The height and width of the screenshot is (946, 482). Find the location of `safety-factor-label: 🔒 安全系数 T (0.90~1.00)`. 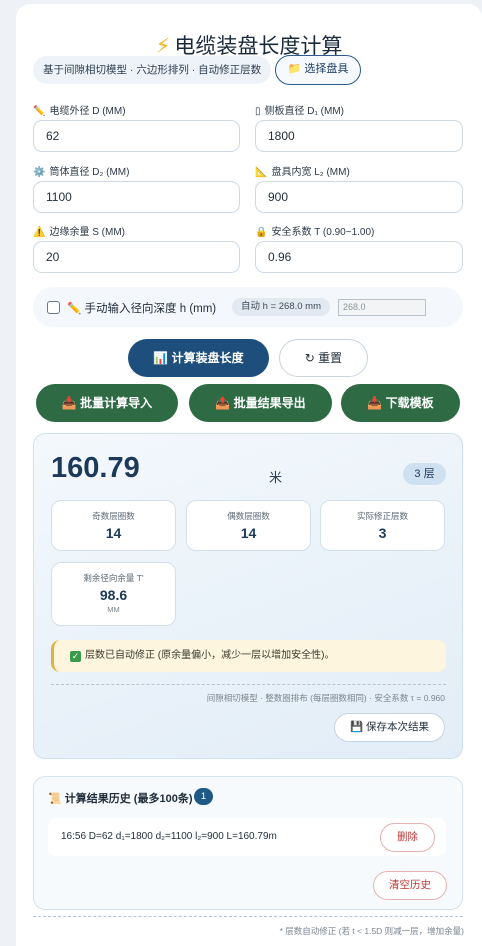

safety-factor-label: 🔒 安全系数 T (0.90~1.00) is located at coordinates (315, 232).